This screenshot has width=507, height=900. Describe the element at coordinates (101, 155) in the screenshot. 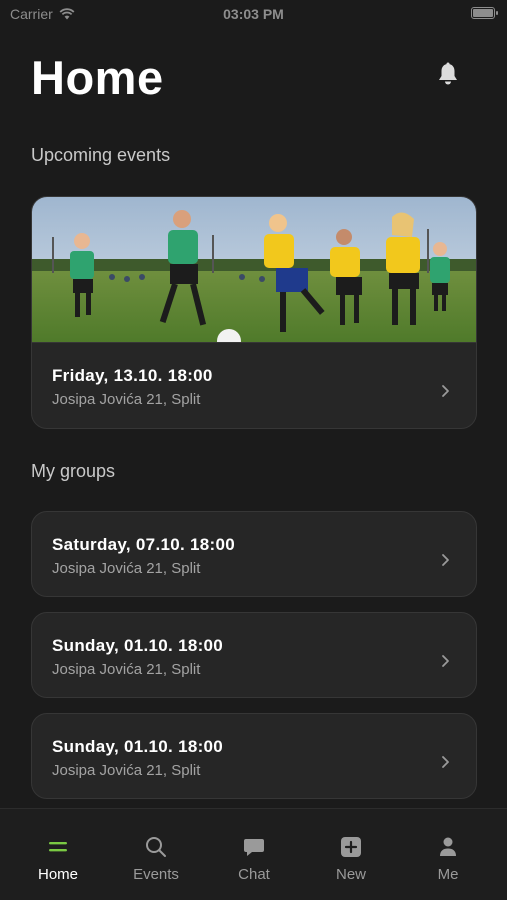

I see `upcoming-events-heading: Upcoming events` at that location.